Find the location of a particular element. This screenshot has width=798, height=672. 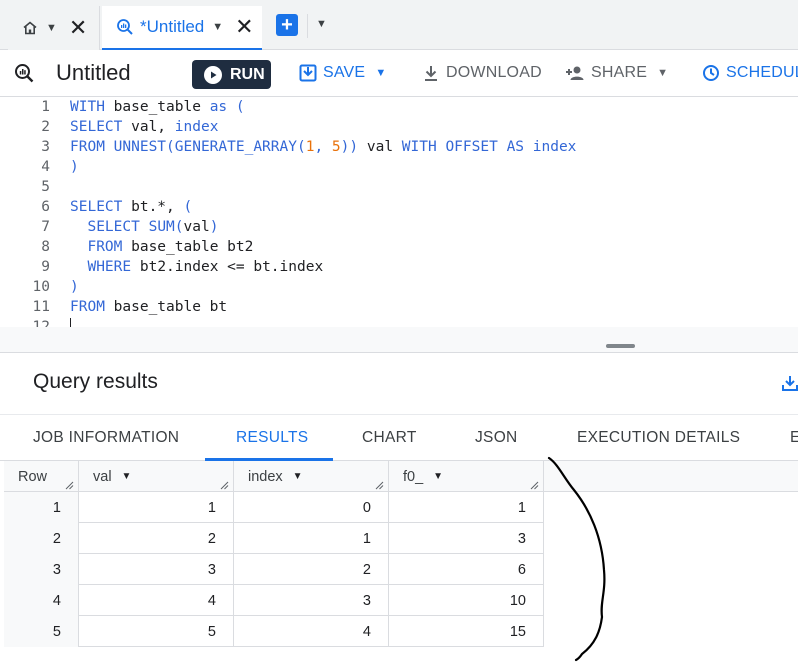

column-header-index: index ▼ is located at coordinates (311, 476).